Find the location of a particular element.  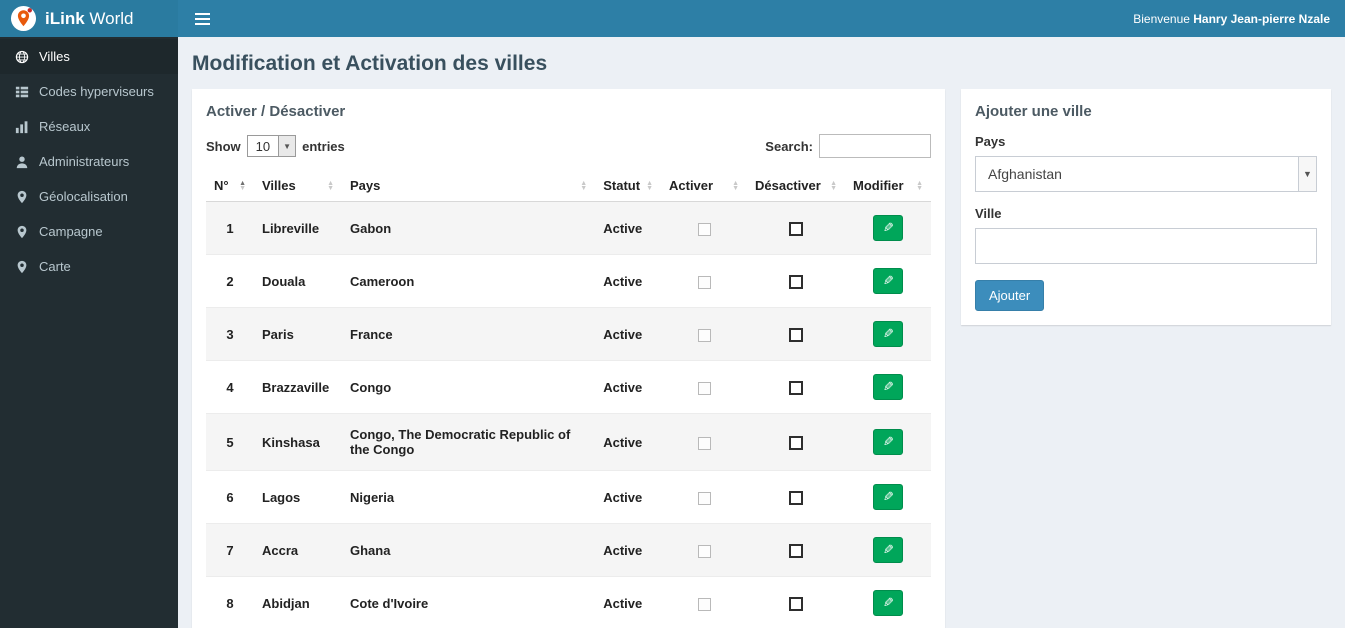

sidebar-item-campagne: Campagne is located at coordinates (89, 231).